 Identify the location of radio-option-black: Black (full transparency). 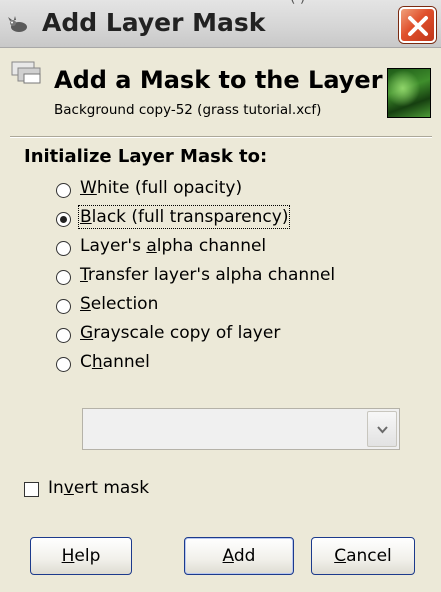
(226, 219).